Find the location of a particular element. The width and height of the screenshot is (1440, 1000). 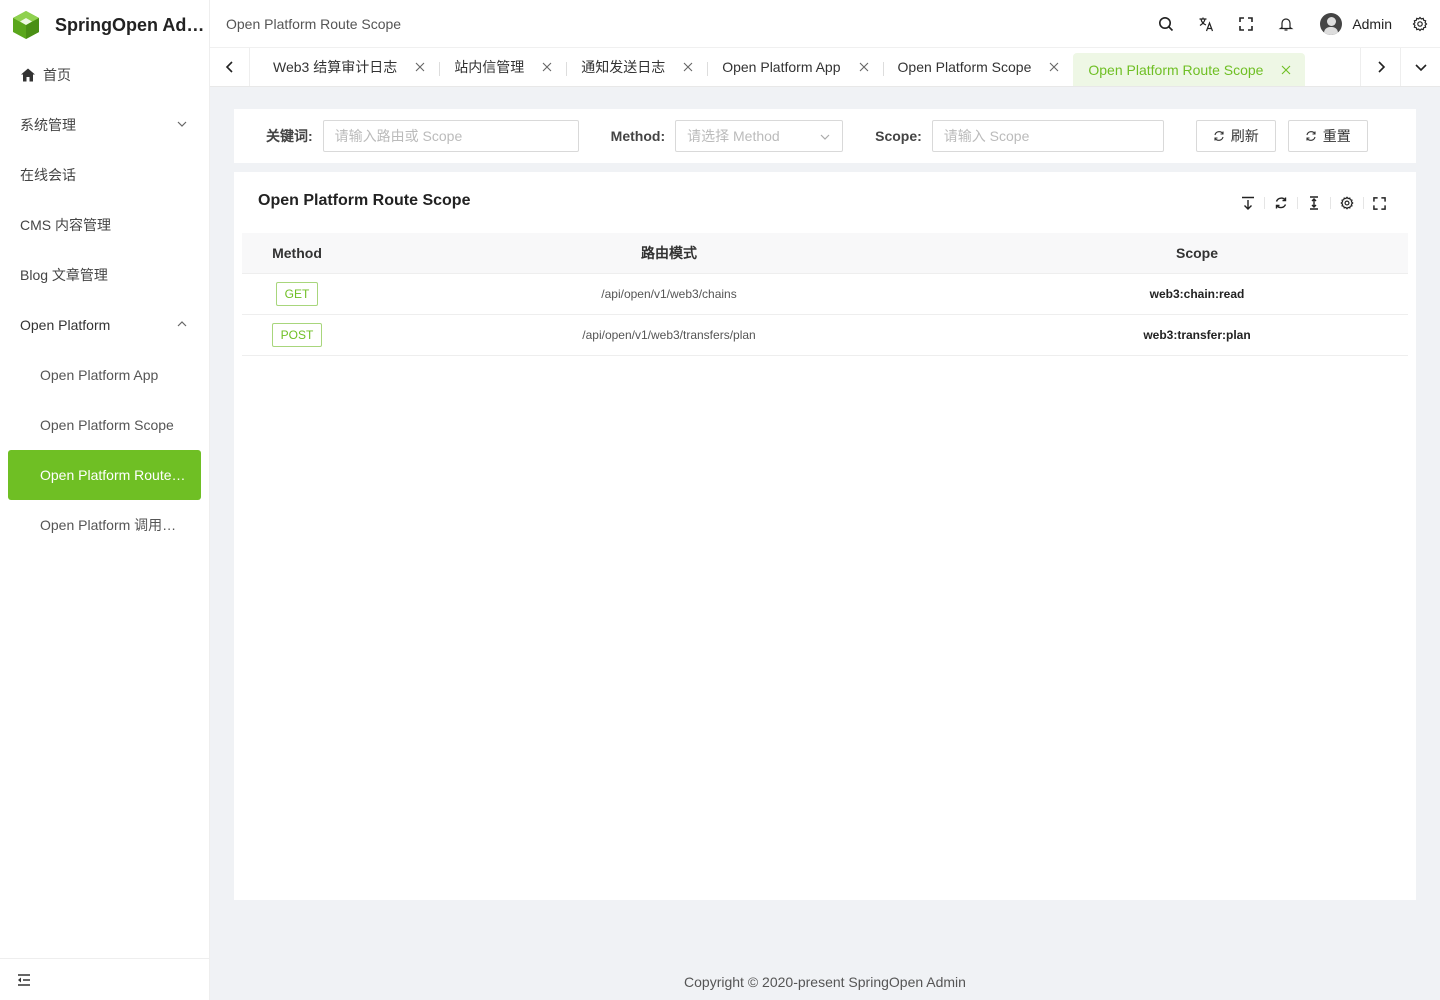

sidebar-item-open-platform-route-scope: Open Platform Route Scope is located at coordinates (104, 475).